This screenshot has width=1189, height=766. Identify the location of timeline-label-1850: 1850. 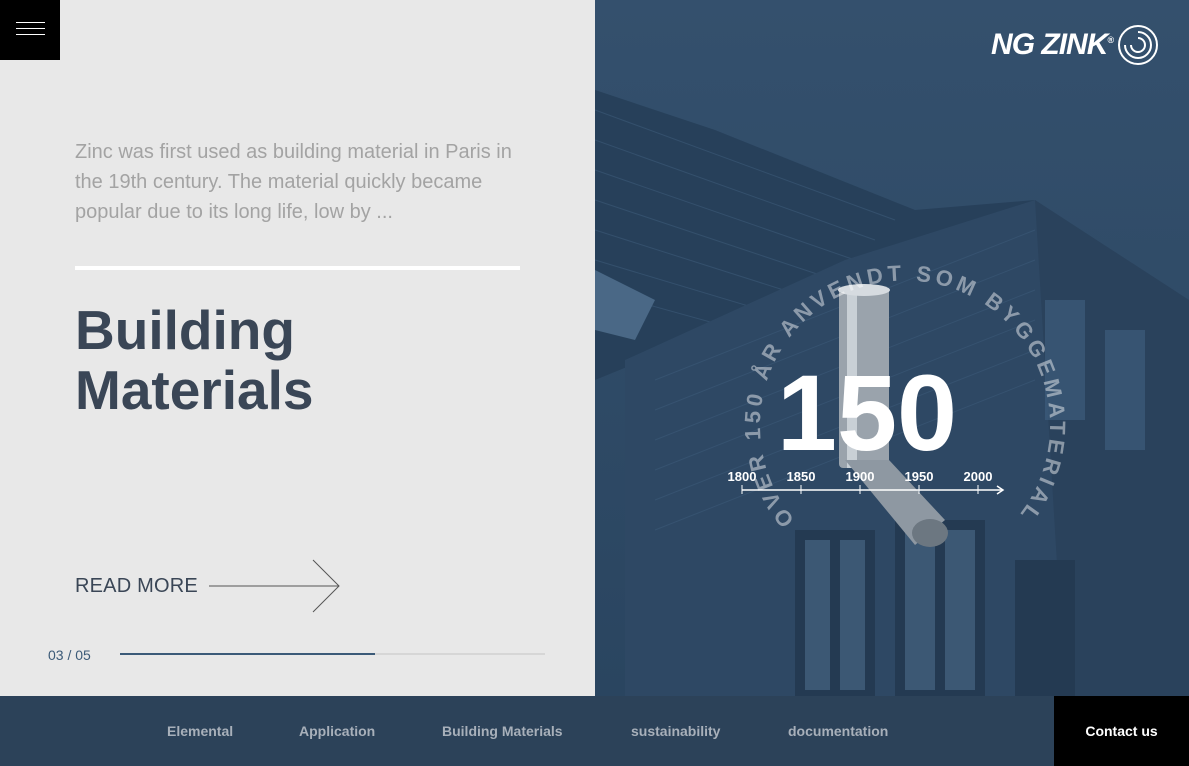
(801, 476).